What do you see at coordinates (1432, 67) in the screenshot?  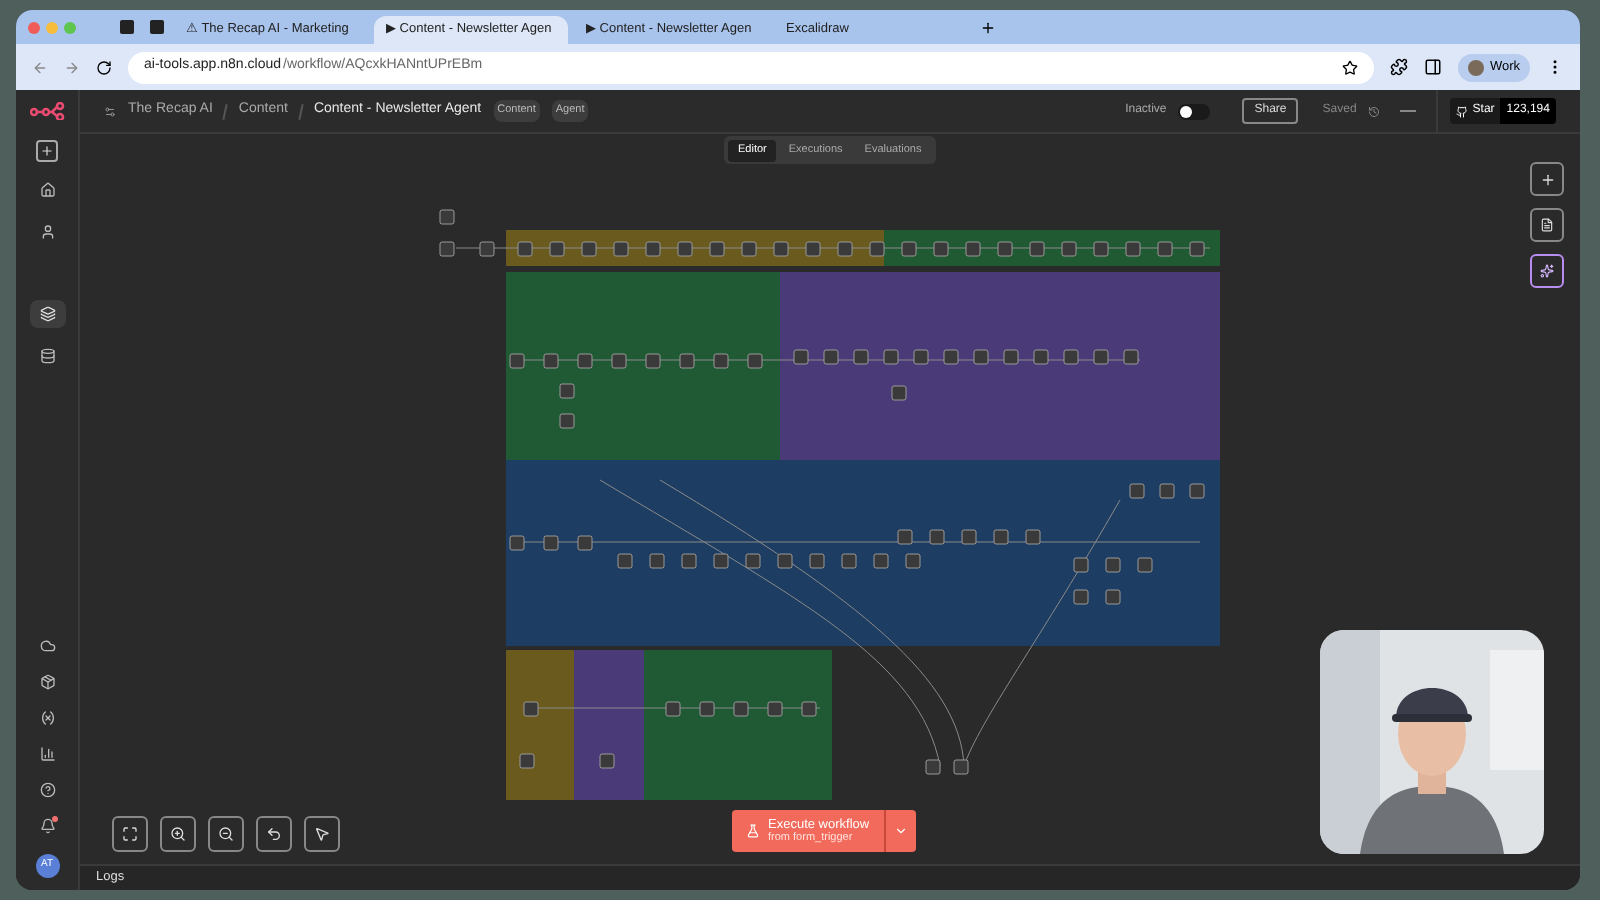 I see `side-panel-icon` at bounding box center [1432, 67].